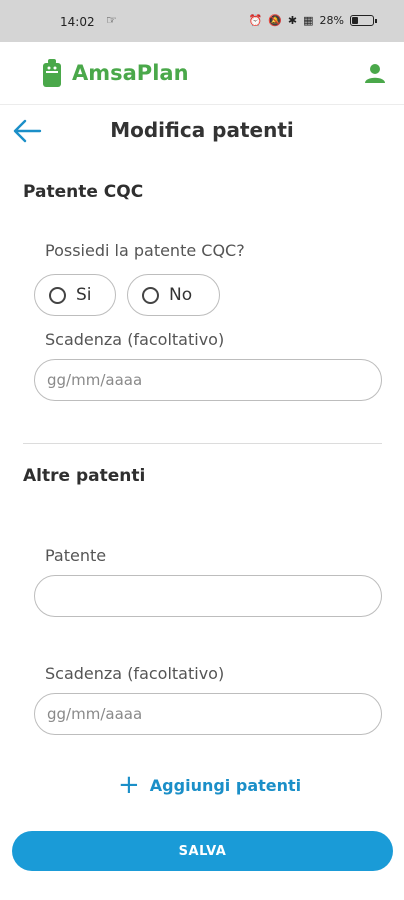  I want to click on notification-icon: ☞, so click(111, 20).